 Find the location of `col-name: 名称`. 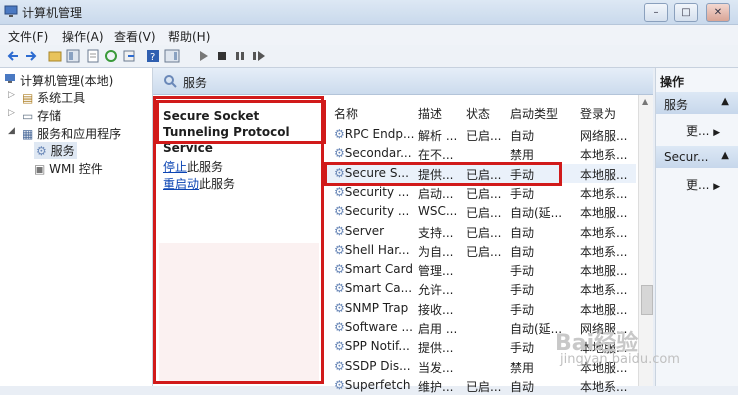

col-name: 名称 is located at coordinates (346, 113).